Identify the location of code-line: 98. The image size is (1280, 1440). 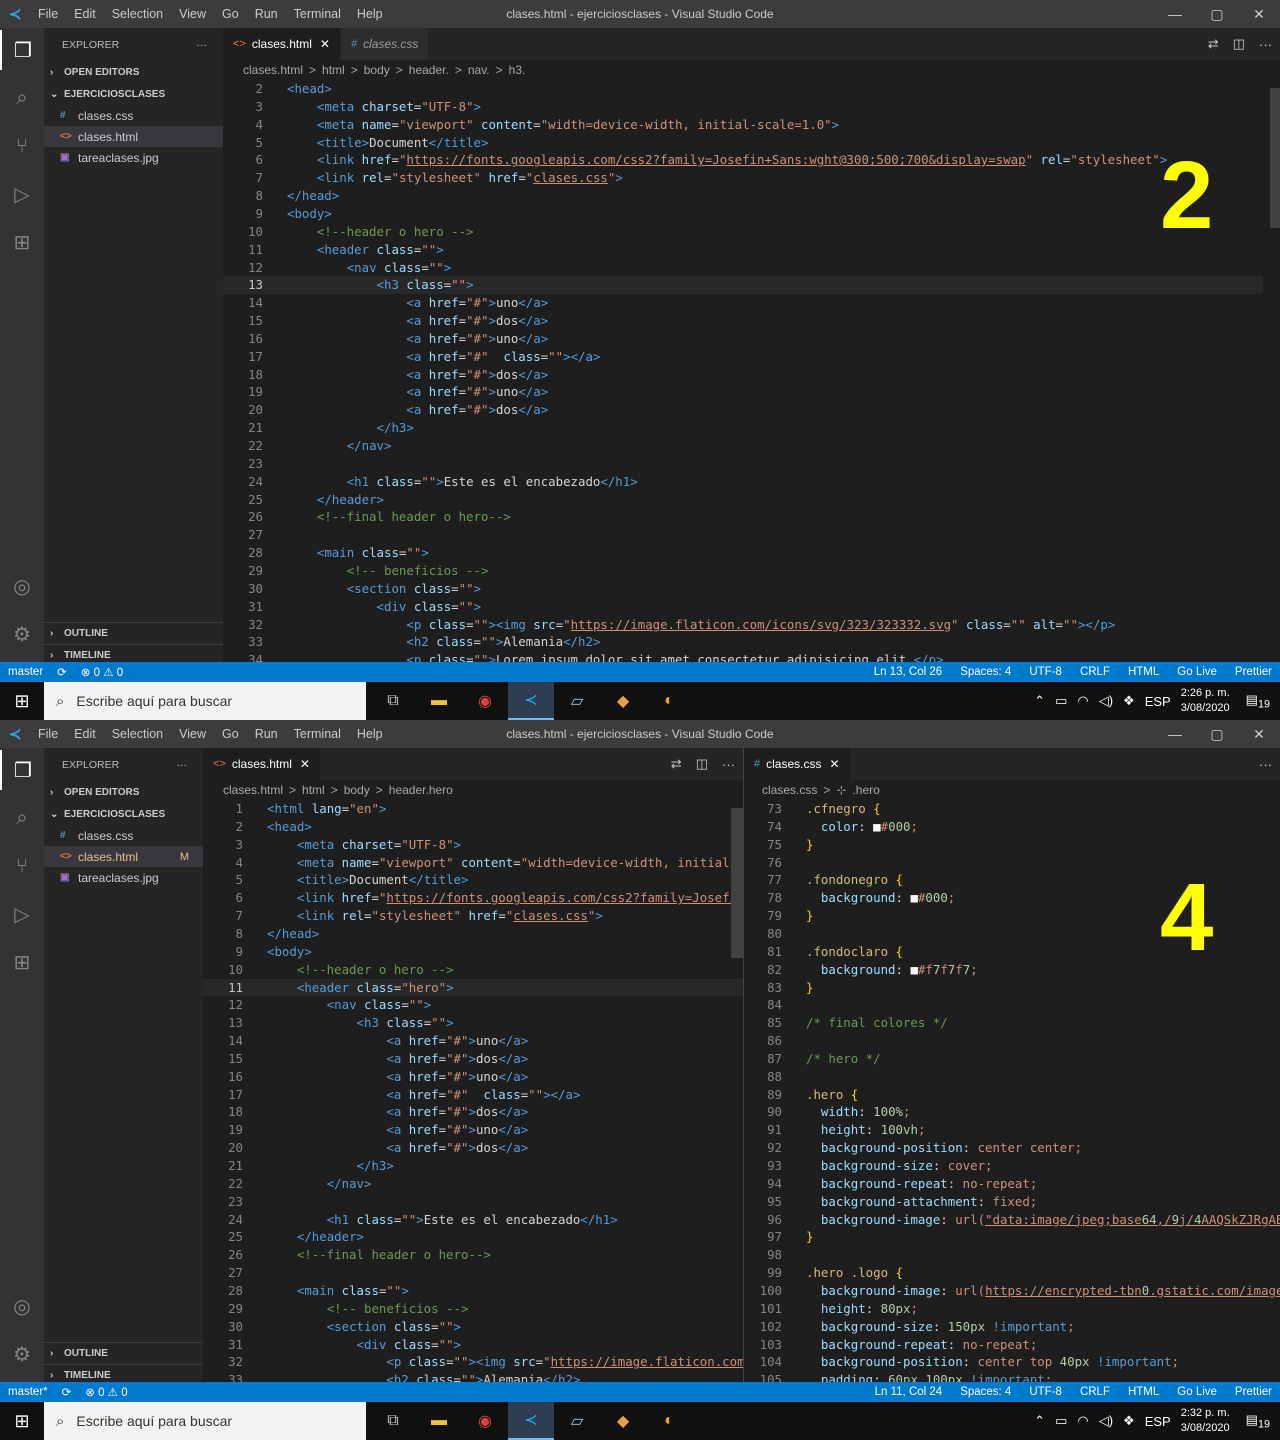
(1012, 1255).